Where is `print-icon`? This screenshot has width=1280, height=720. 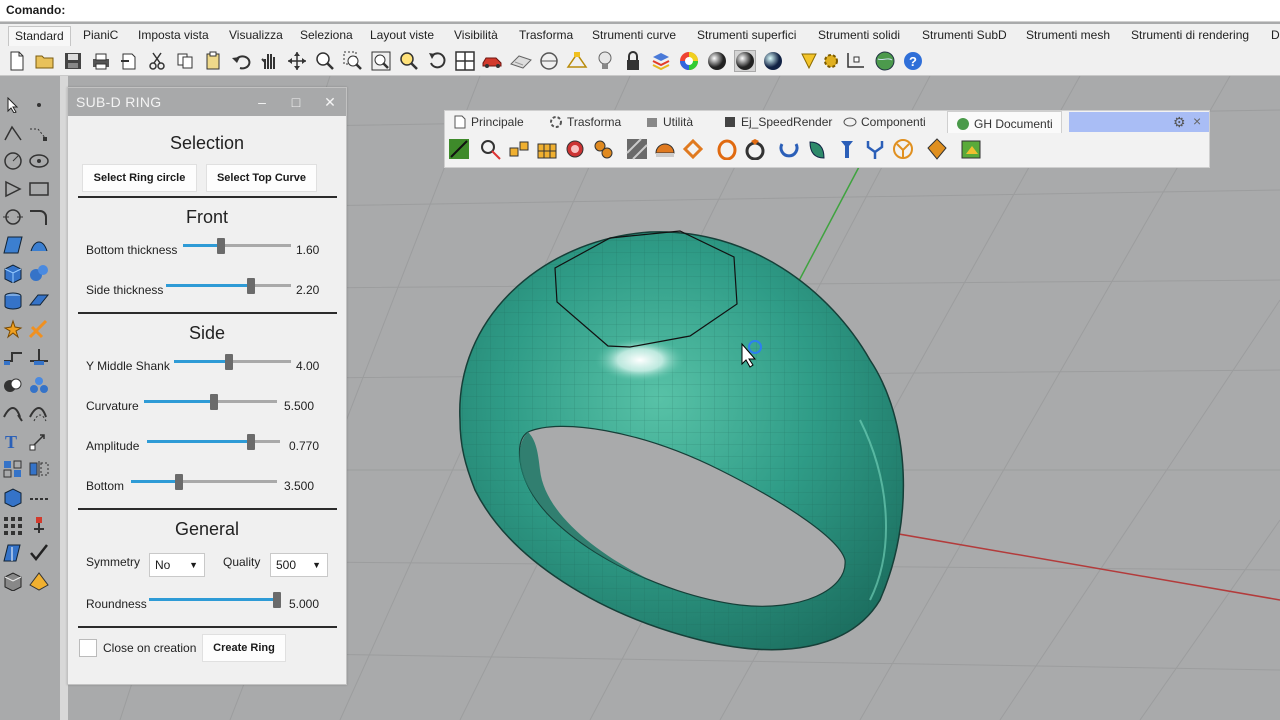 print-icon is located at coordinates (101, 61).